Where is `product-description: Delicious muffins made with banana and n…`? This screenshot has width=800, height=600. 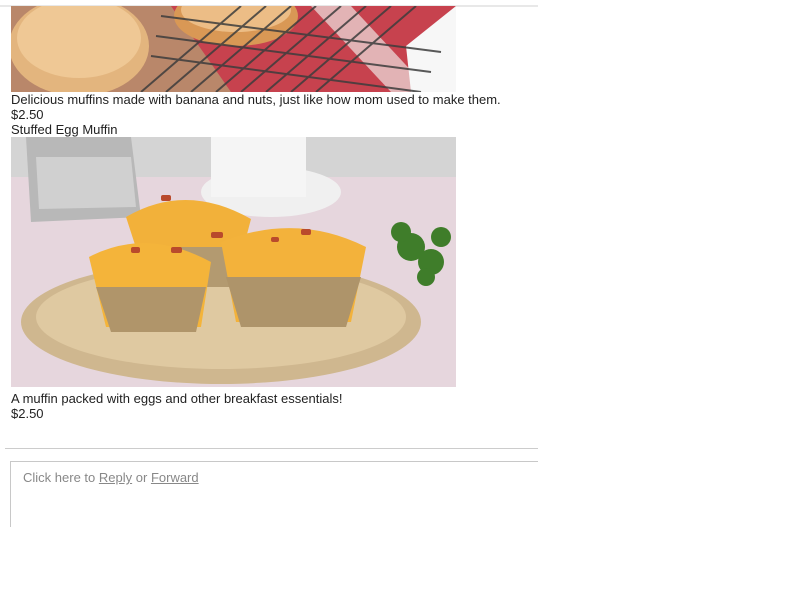 product-description: Delicious muffins made with banana and n… is located at coordinates (256, 99).